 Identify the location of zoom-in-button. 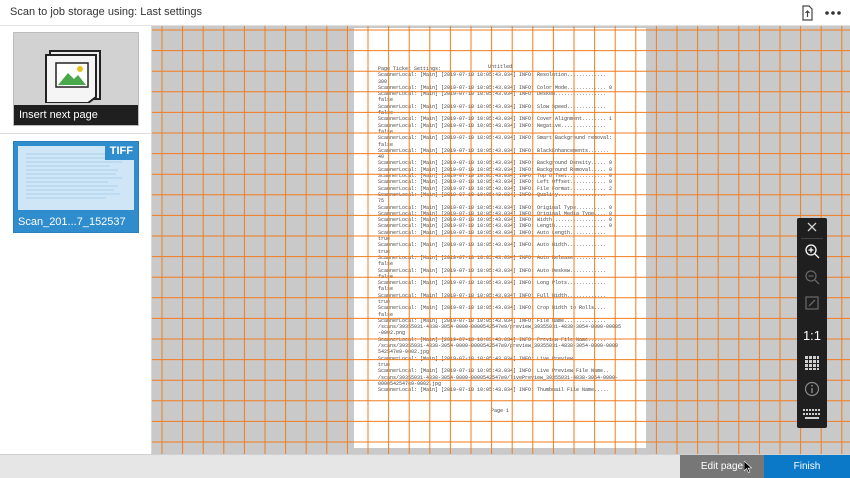
(812, 251).